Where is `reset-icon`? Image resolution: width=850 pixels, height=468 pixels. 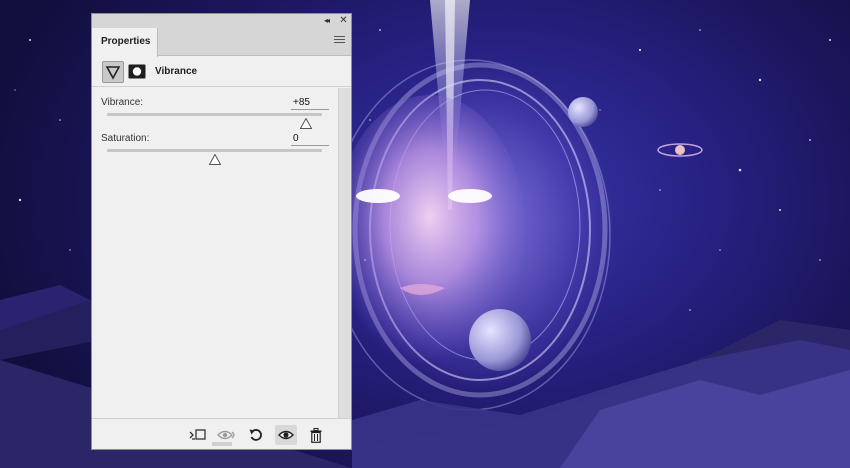
reset-icon is located at coordinates (256, 435).